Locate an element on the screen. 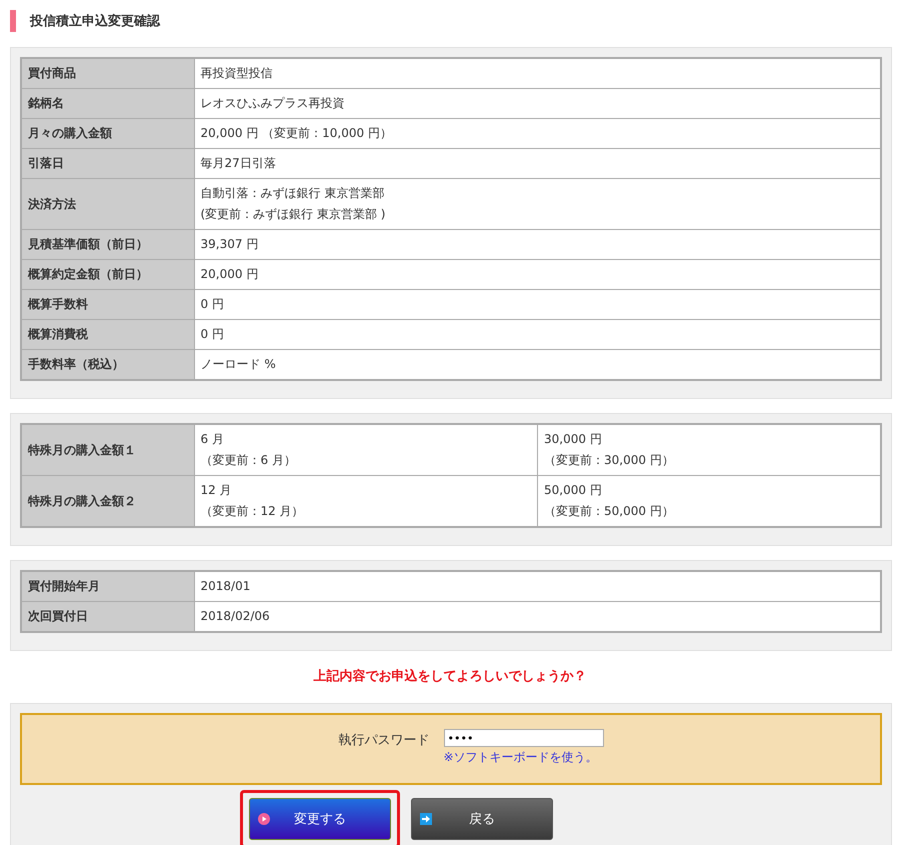 The width and height of the screenshot is (900, 845). table-cell: 6 月 （変更前：6 月） is located at coordinates (366, 450).